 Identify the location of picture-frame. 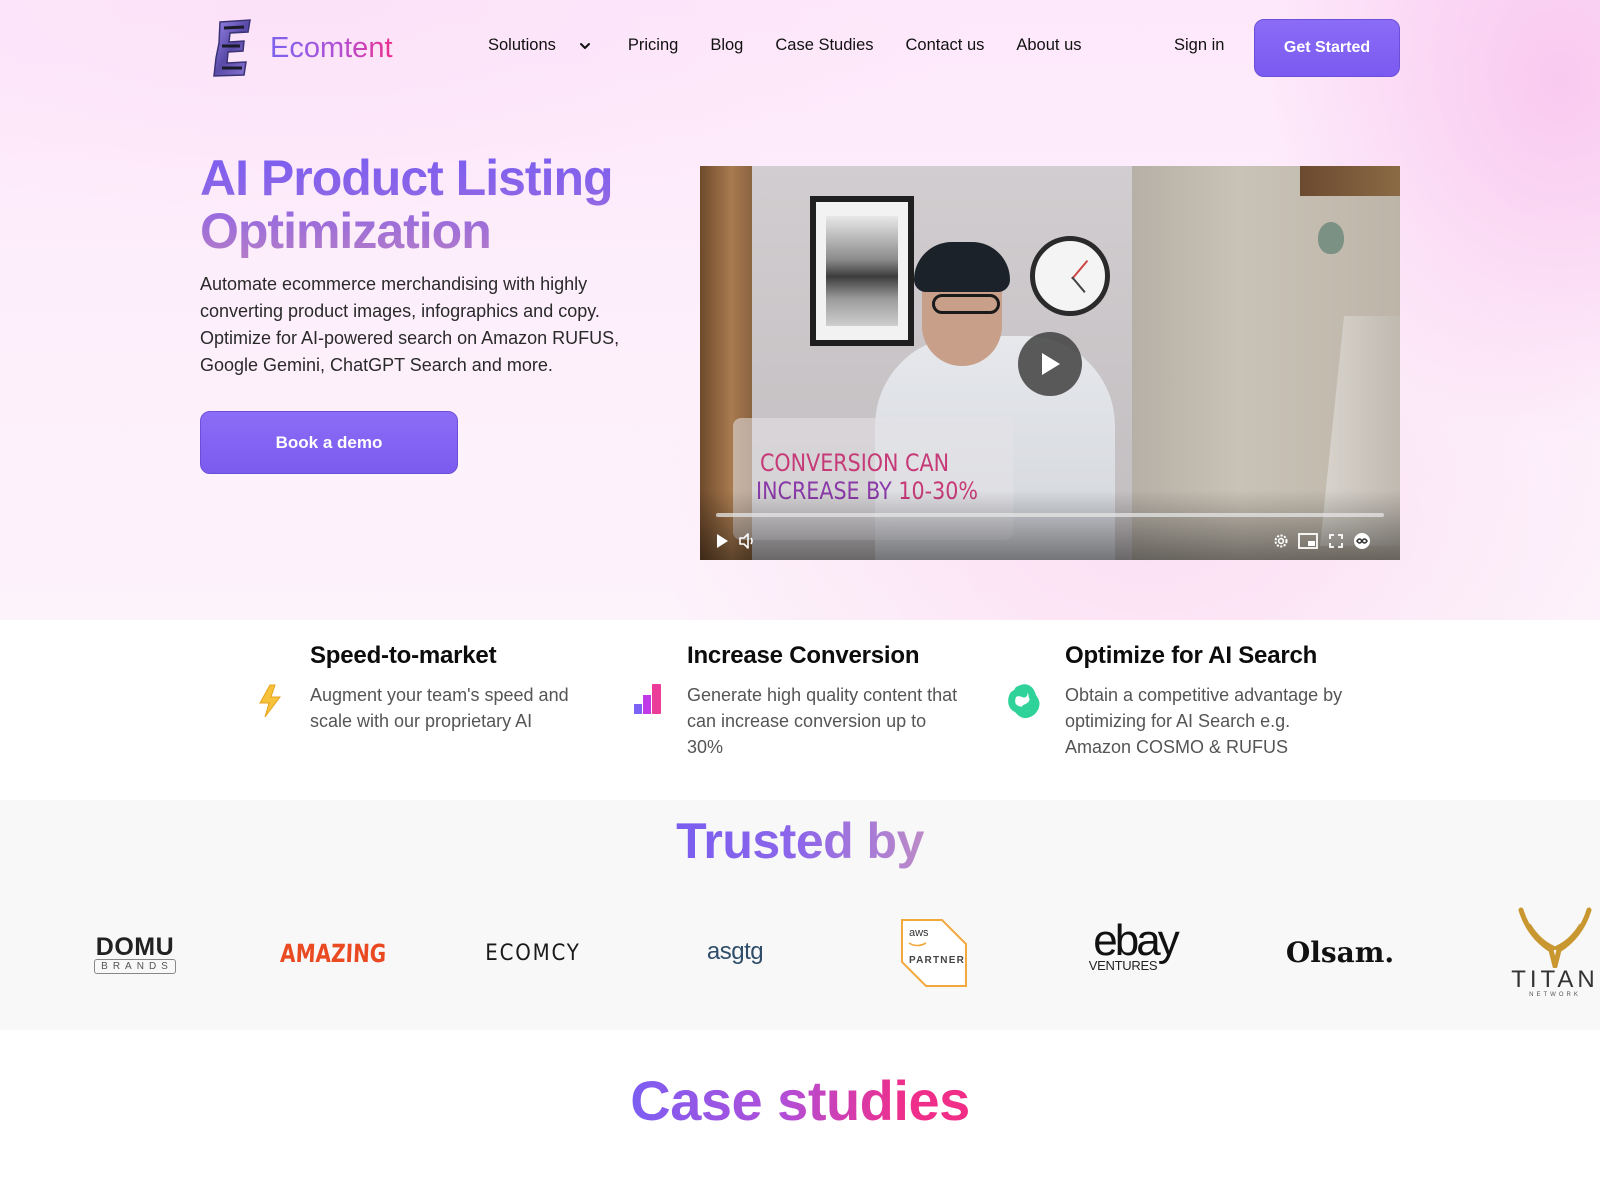
(862, 271).